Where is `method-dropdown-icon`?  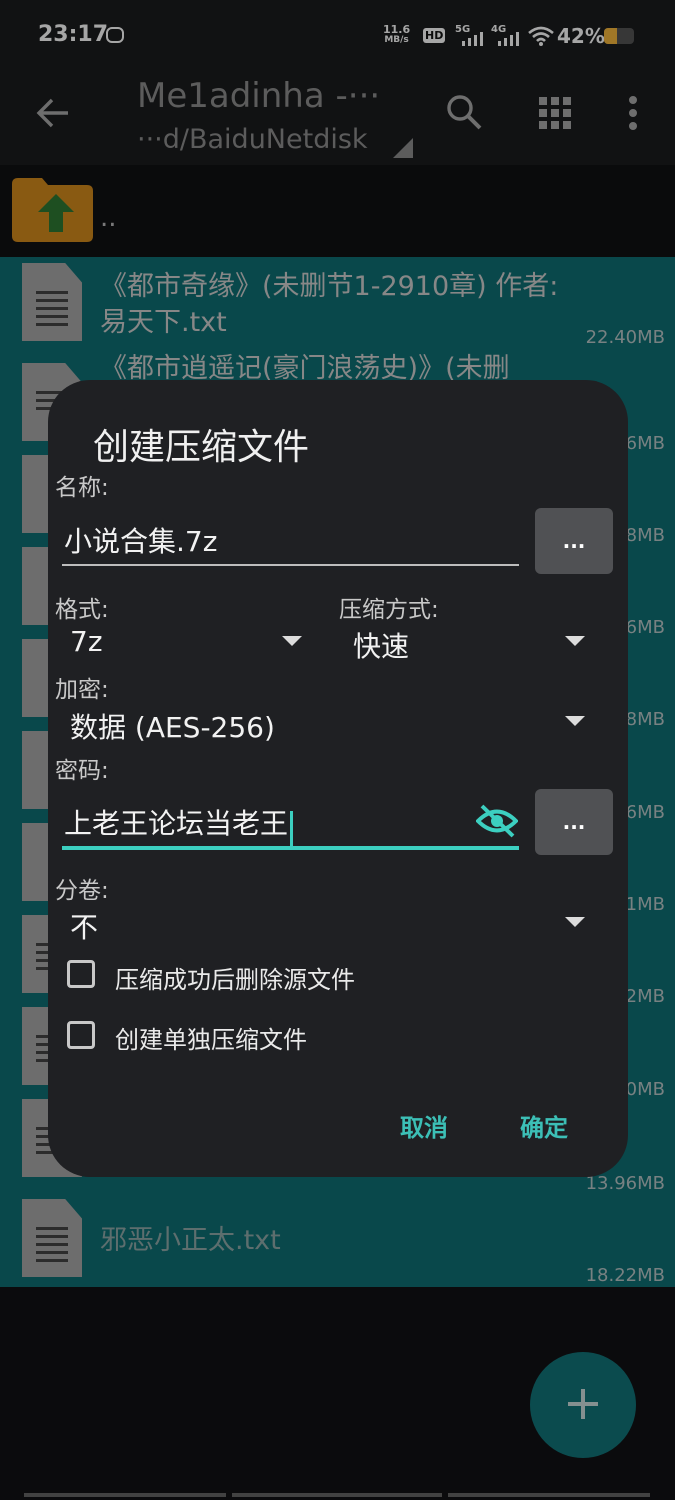 method-dropdown-icon is located at coordinates (575, 641).